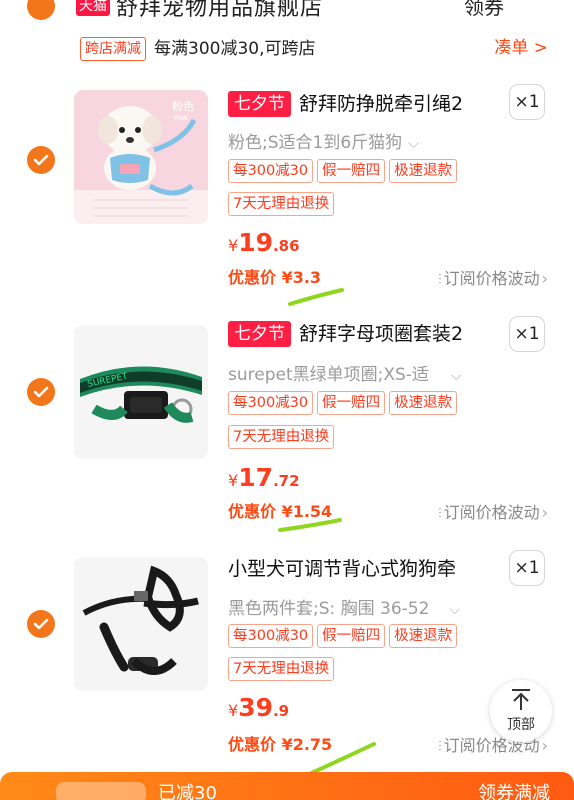 The height and width of the screenshot is (800, 574). I want to click on harness-photo, so click(141, 624).